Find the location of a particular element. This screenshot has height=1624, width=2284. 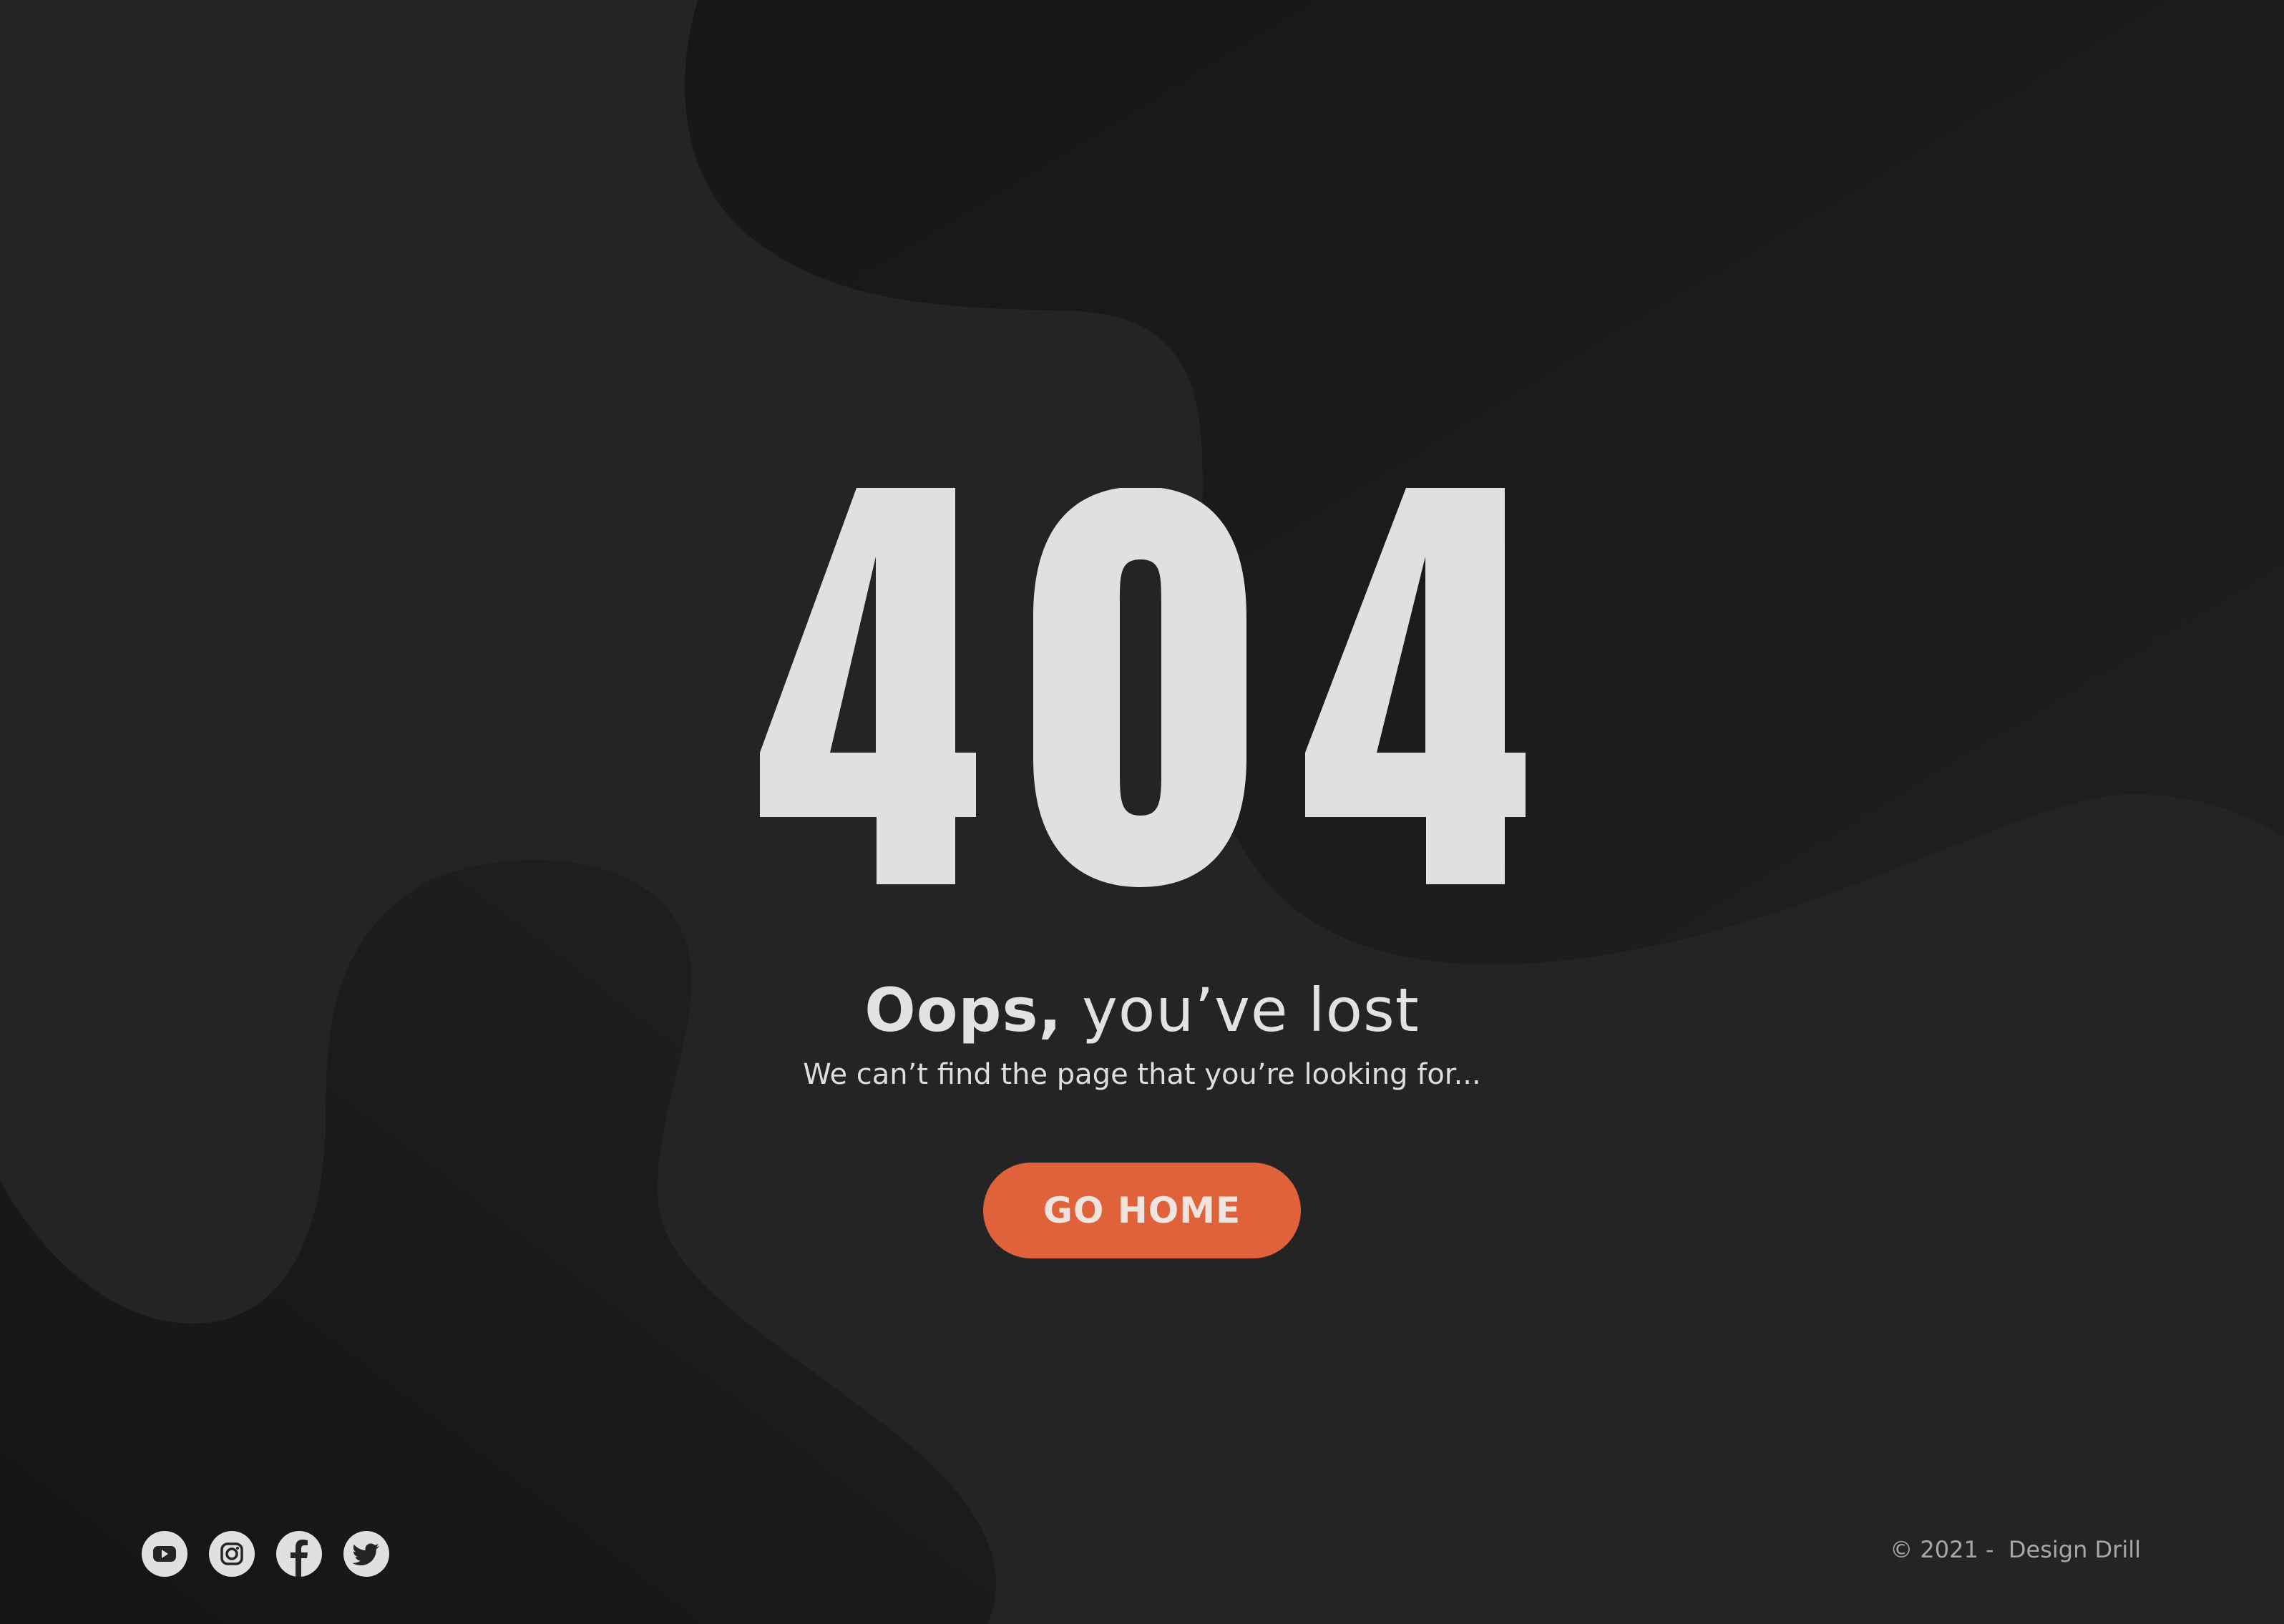

headline-strong: Oops, is located at coordinates (963, 1010).